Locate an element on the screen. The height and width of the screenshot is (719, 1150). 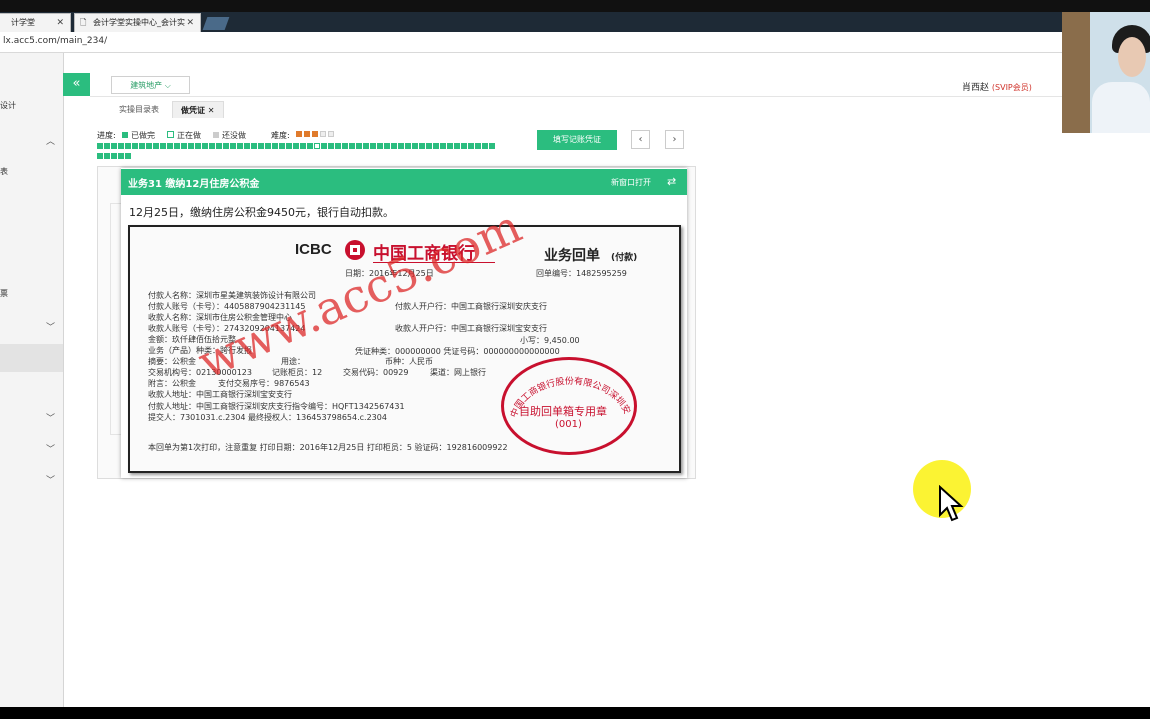
swap-icon: ⇄ is located at coordinates (671, 181).